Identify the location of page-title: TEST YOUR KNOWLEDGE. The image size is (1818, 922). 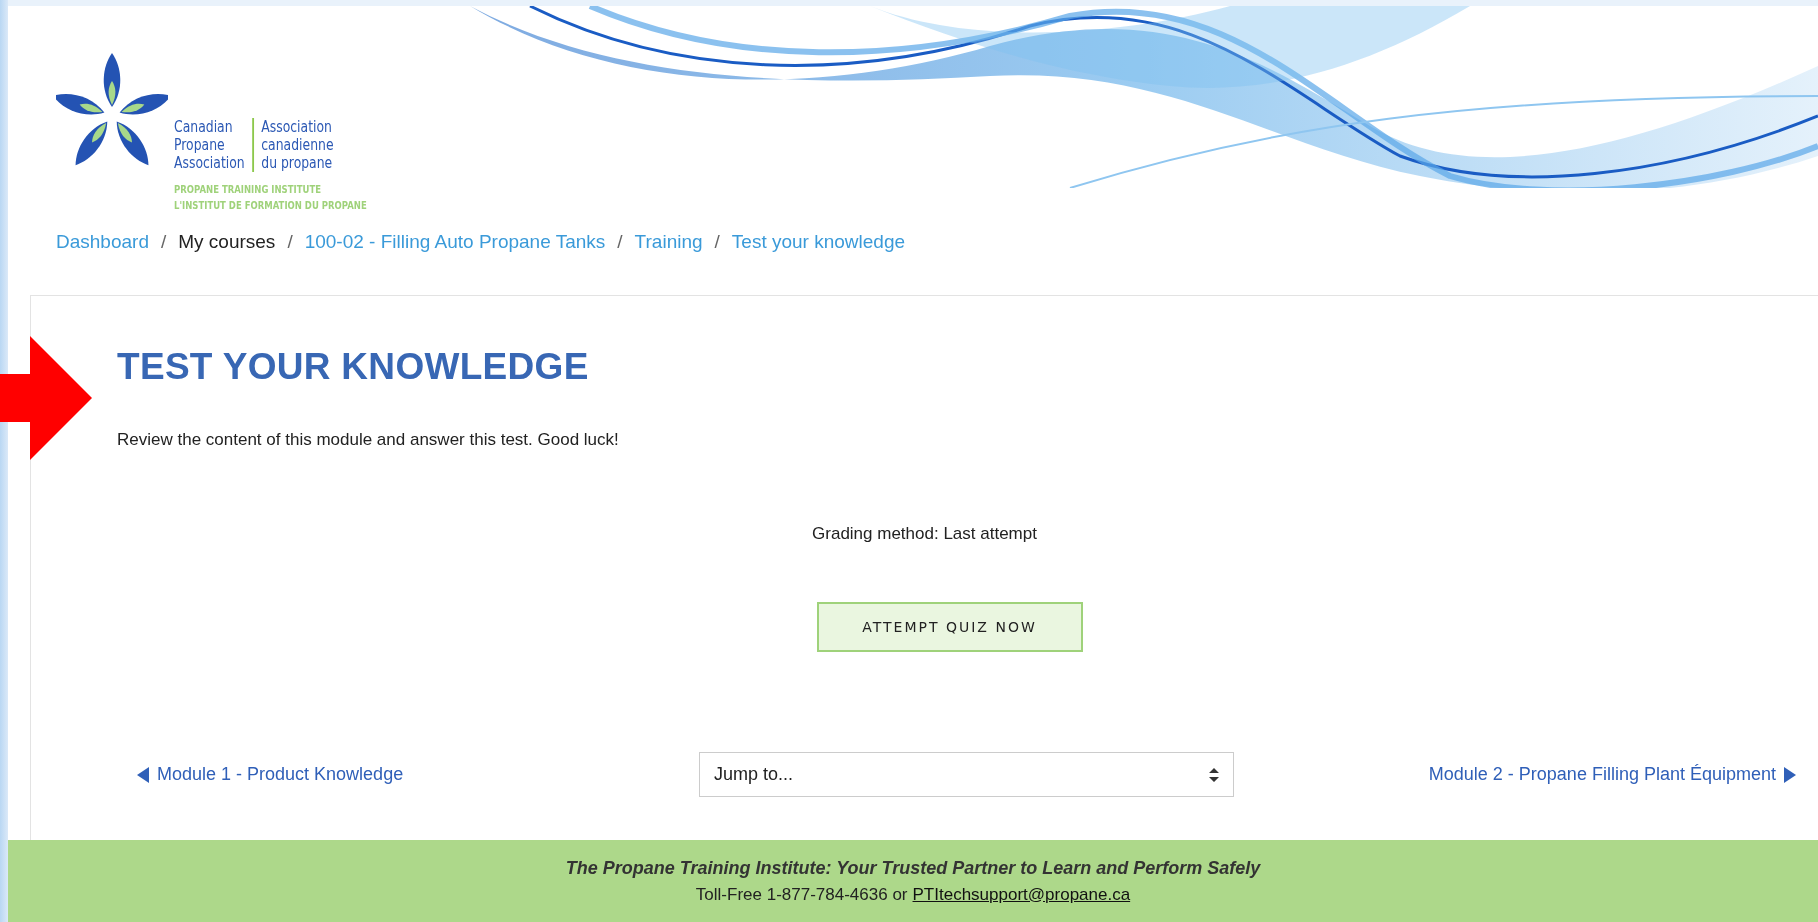
(353, 367).